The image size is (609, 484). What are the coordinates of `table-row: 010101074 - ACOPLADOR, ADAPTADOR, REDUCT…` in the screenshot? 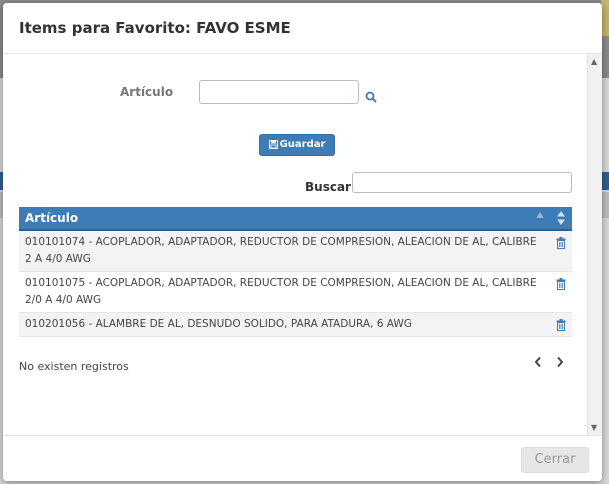 It's located at (295, 251).